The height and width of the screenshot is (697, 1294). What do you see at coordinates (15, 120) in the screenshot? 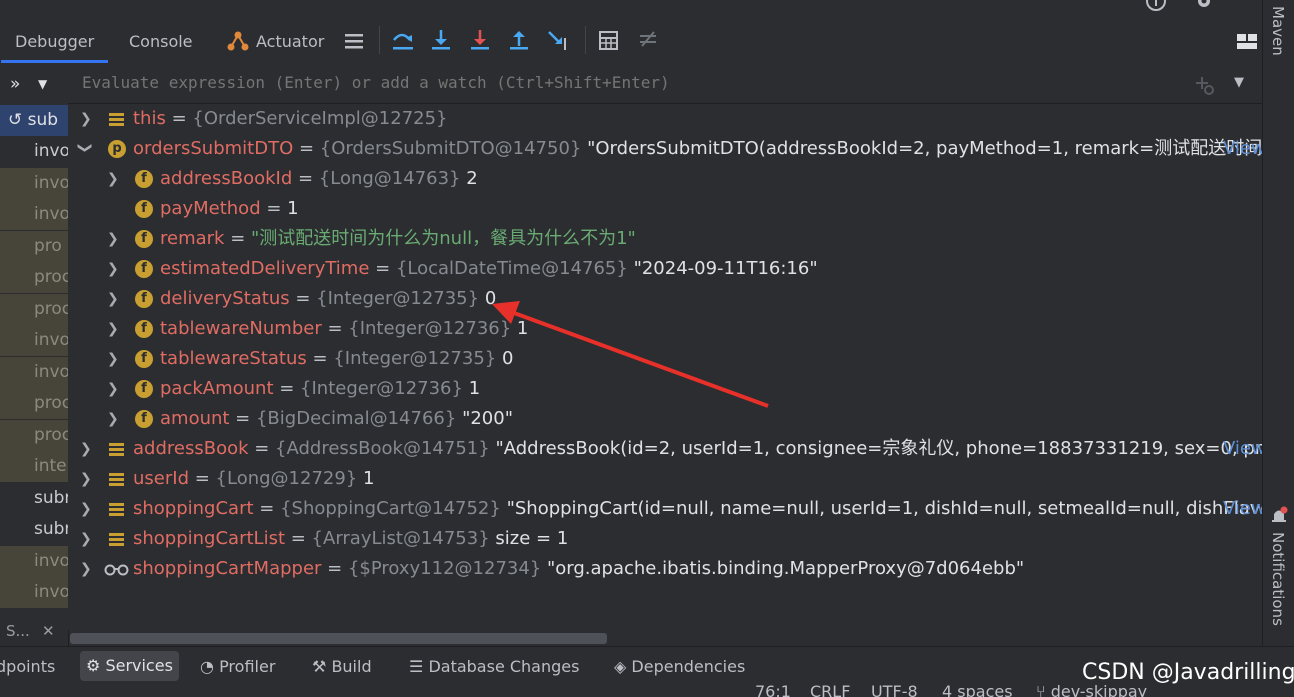
I see `return-icon: ↺` at bounding box center [15, 120].